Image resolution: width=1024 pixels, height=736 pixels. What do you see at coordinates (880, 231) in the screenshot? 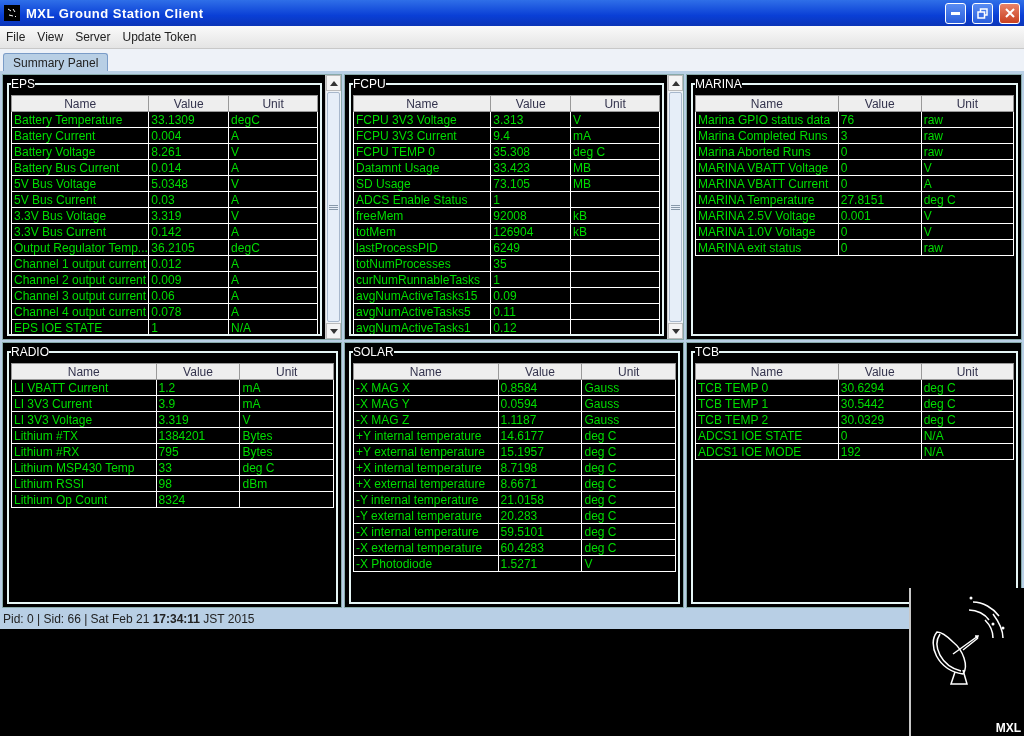
I see `table-cell: 0` at bounding box center [880, 231].